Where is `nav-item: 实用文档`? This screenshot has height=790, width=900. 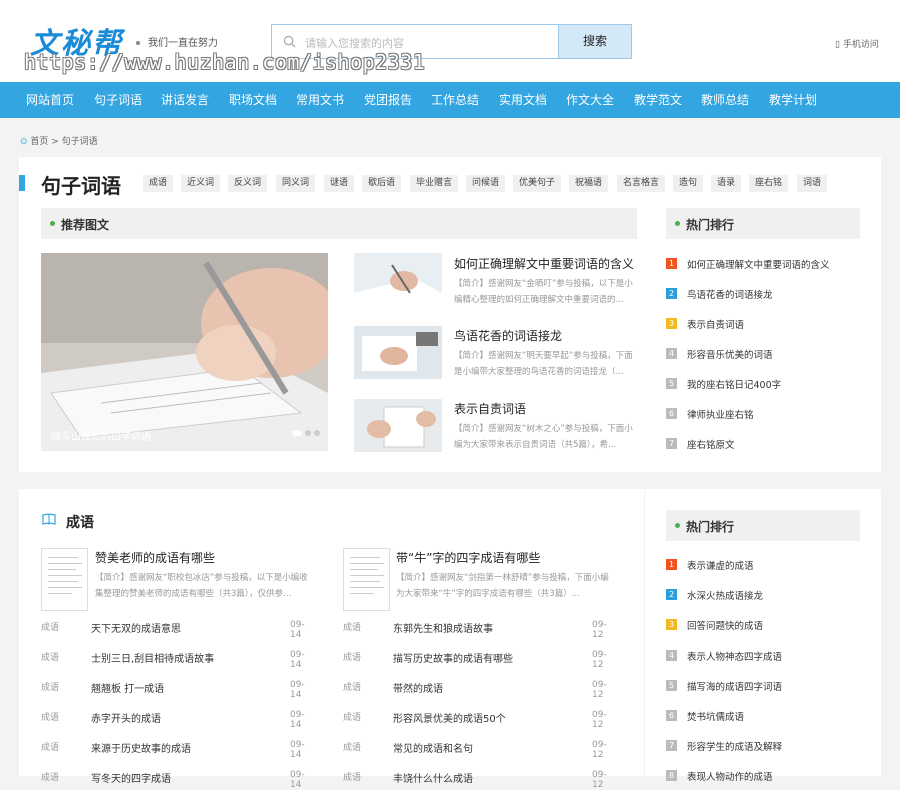
nav-item: 实用文档 is located at coordinates (523, 100).